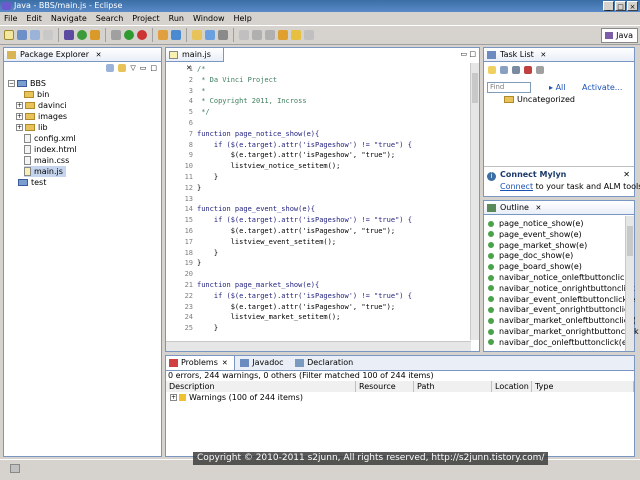 This screenshot has height=480, width=640. What do you see at coordinates (41, 105) in the screenshot?
I see `tree-item-folder: + davinci` at bounding box center [41, 105].